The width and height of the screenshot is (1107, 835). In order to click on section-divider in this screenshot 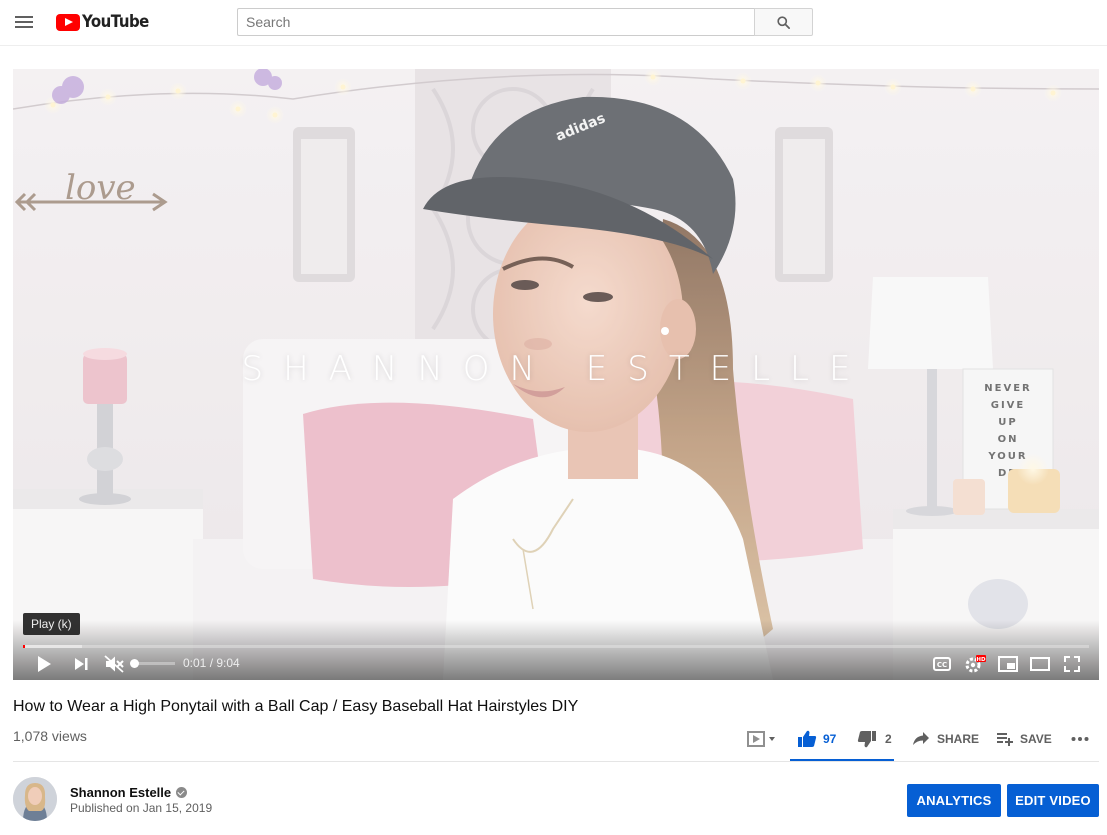, I will do `click(556, 761)`.